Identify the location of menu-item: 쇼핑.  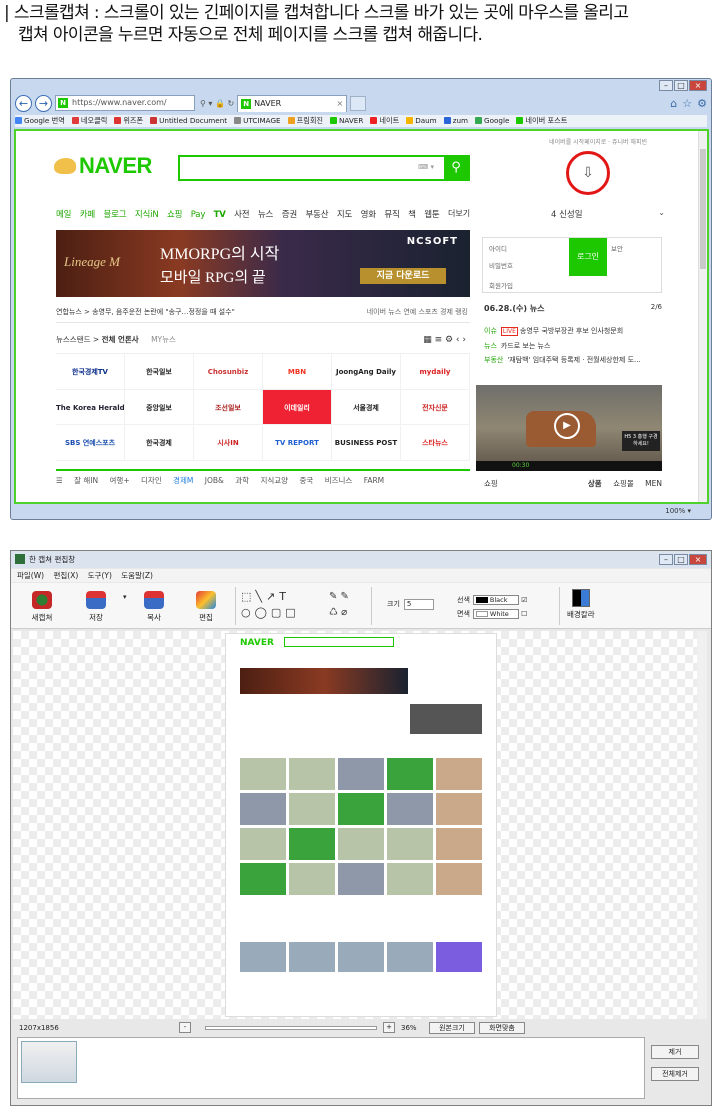
(174, 215).